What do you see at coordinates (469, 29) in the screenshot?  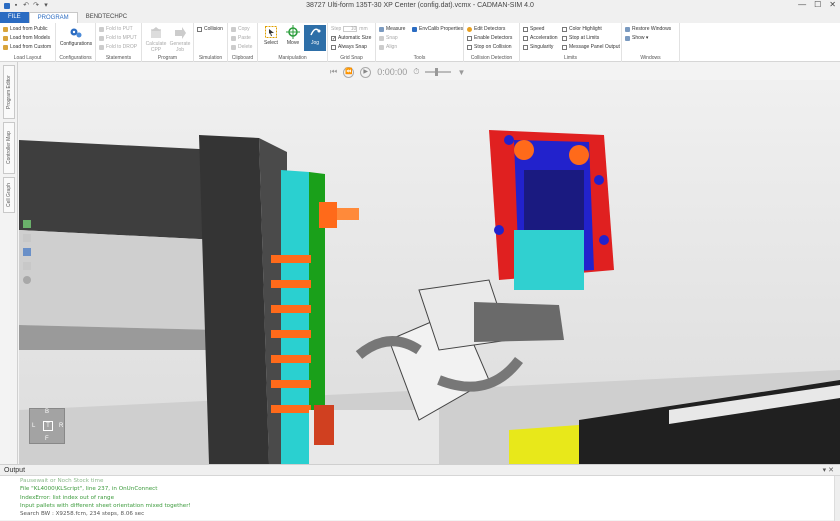 I see `detector-icon` at bounding box center [469, 29].